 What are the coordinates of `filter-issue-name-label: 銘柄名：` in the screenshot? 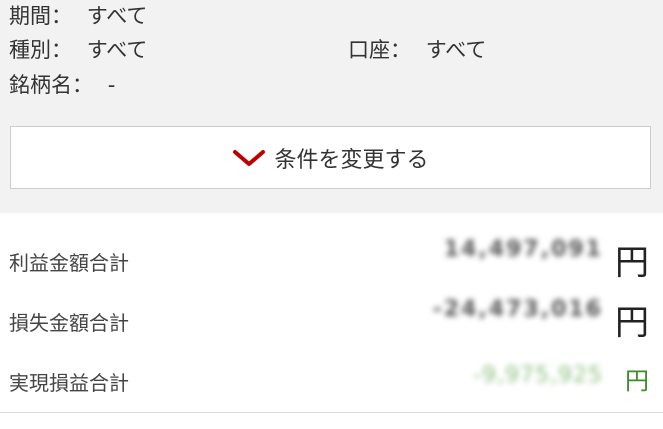 It's located at (51, 85).